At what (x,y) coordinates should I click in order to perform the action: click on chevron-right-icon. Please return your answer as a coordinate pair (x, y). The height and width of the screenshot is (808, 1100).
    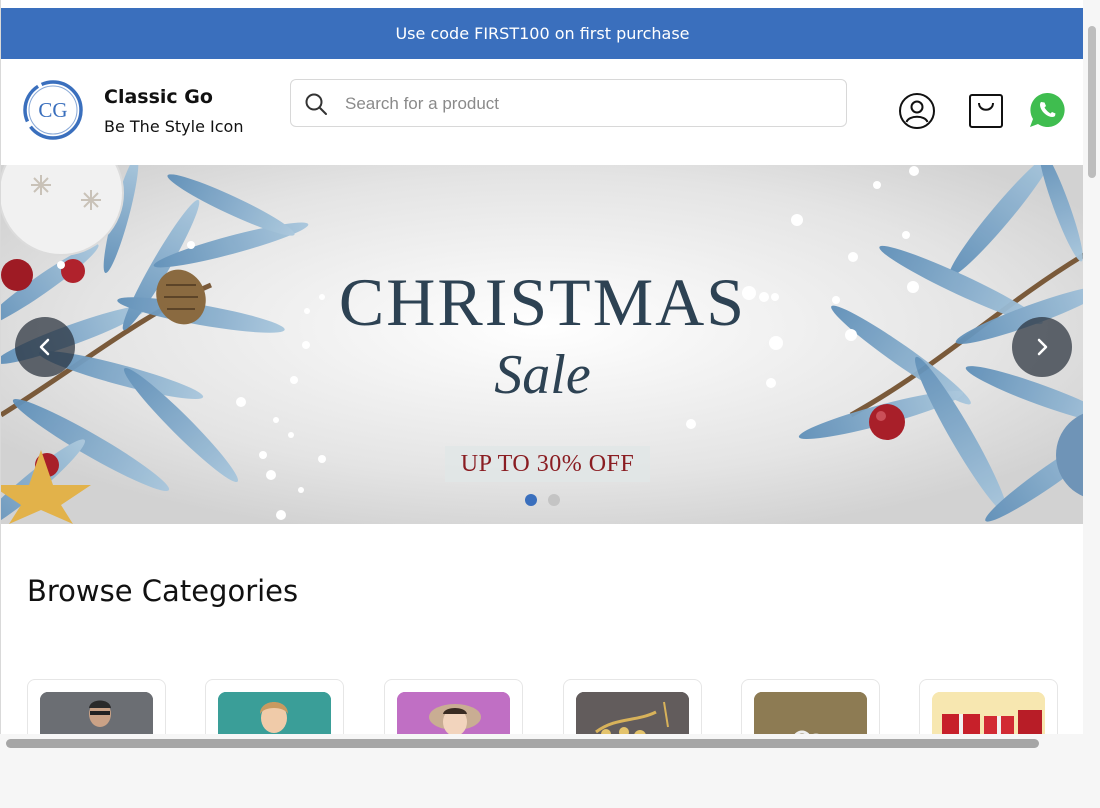
    Looking at the image, I should click on (1042, 347).